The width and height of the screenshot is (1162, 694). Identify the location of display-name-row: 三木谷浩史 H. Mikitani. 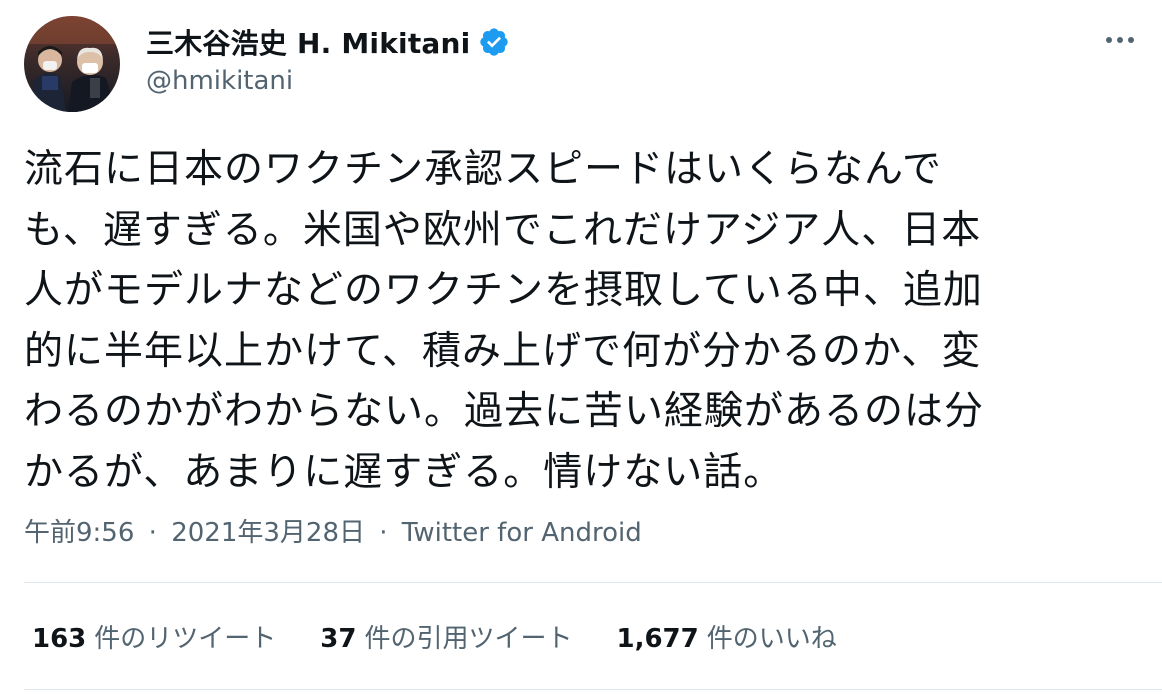
(328, 42).